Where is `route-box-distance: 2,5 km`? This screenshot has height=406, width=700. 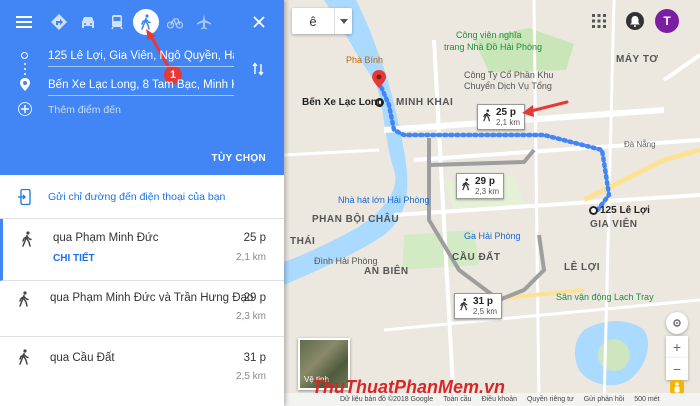 route-box-distance: 2,5 km is located at coordinates (485, 311).